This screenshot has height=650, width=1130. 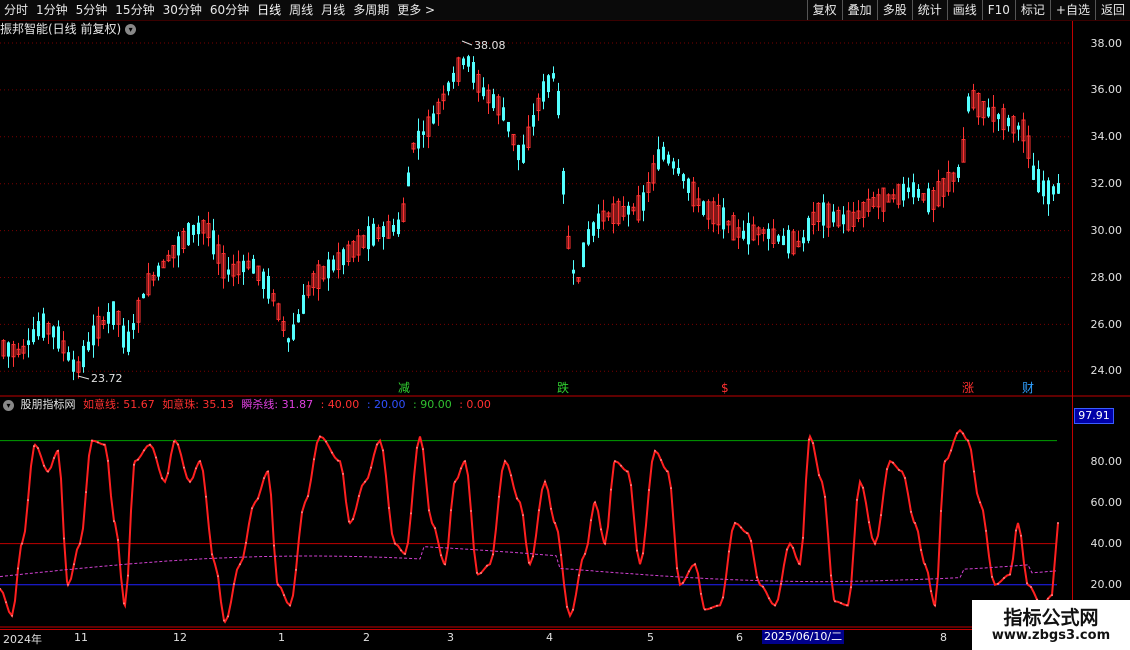 I want to click on indicator-tick: 40.00, so click(x=1106, y=543).